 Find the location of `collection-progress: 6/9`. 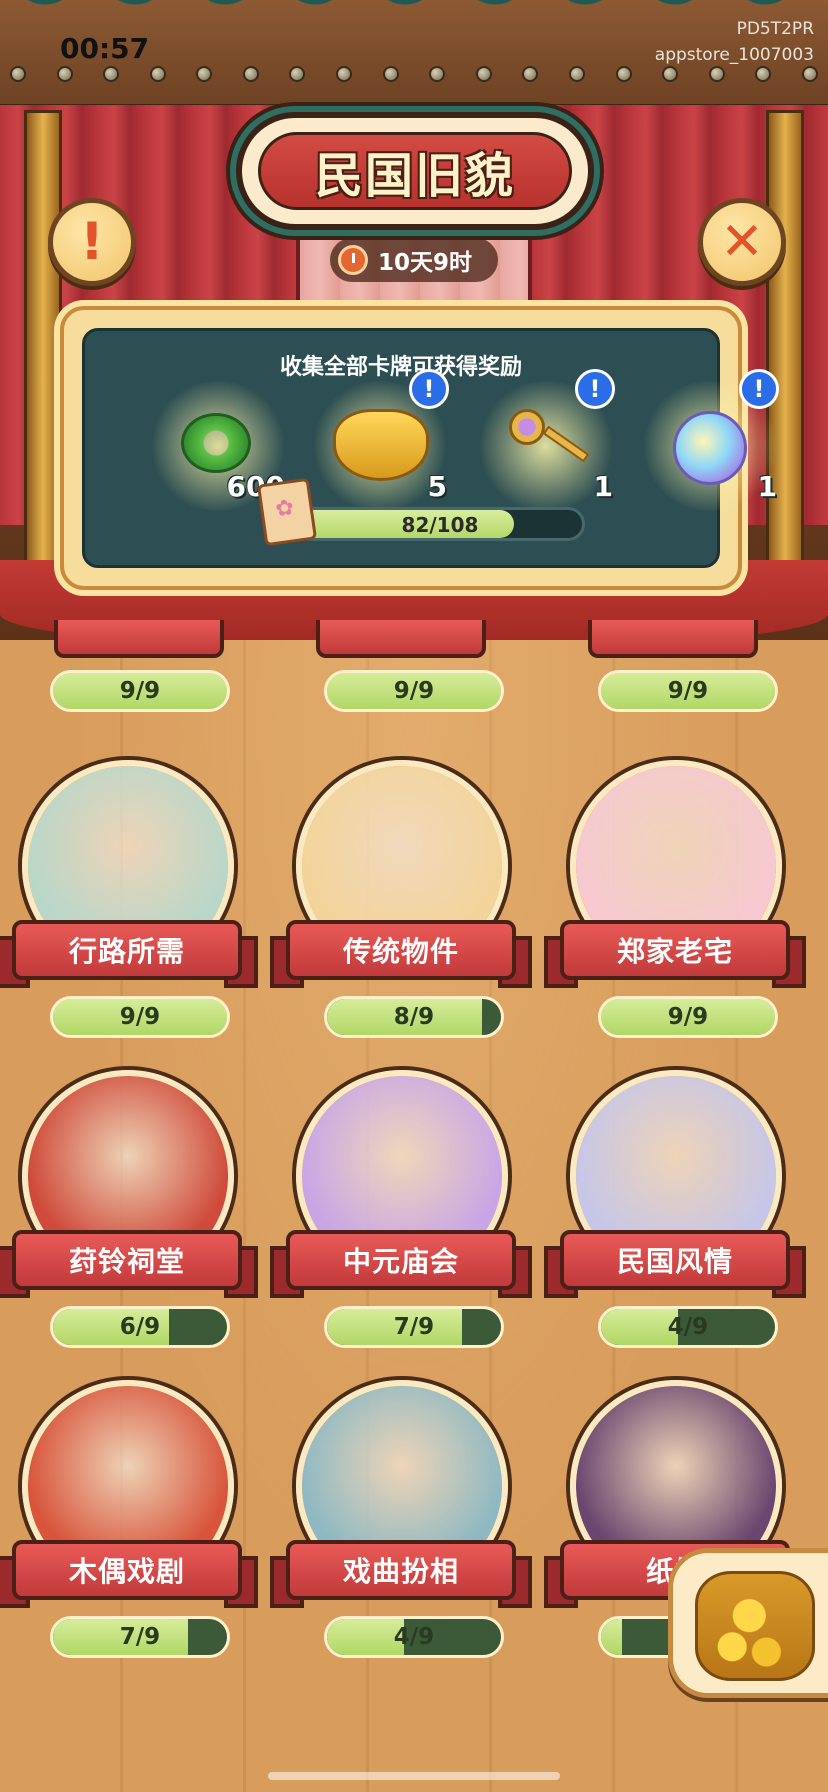

collection-progress: 6/9 is located at coordinates (140, 1327).